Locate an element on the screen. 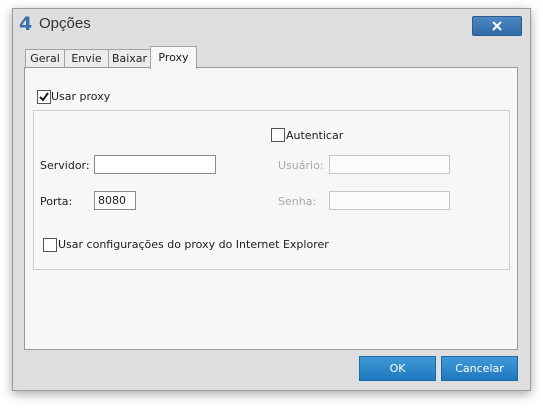  port-input is located at coordinates (115, 200).